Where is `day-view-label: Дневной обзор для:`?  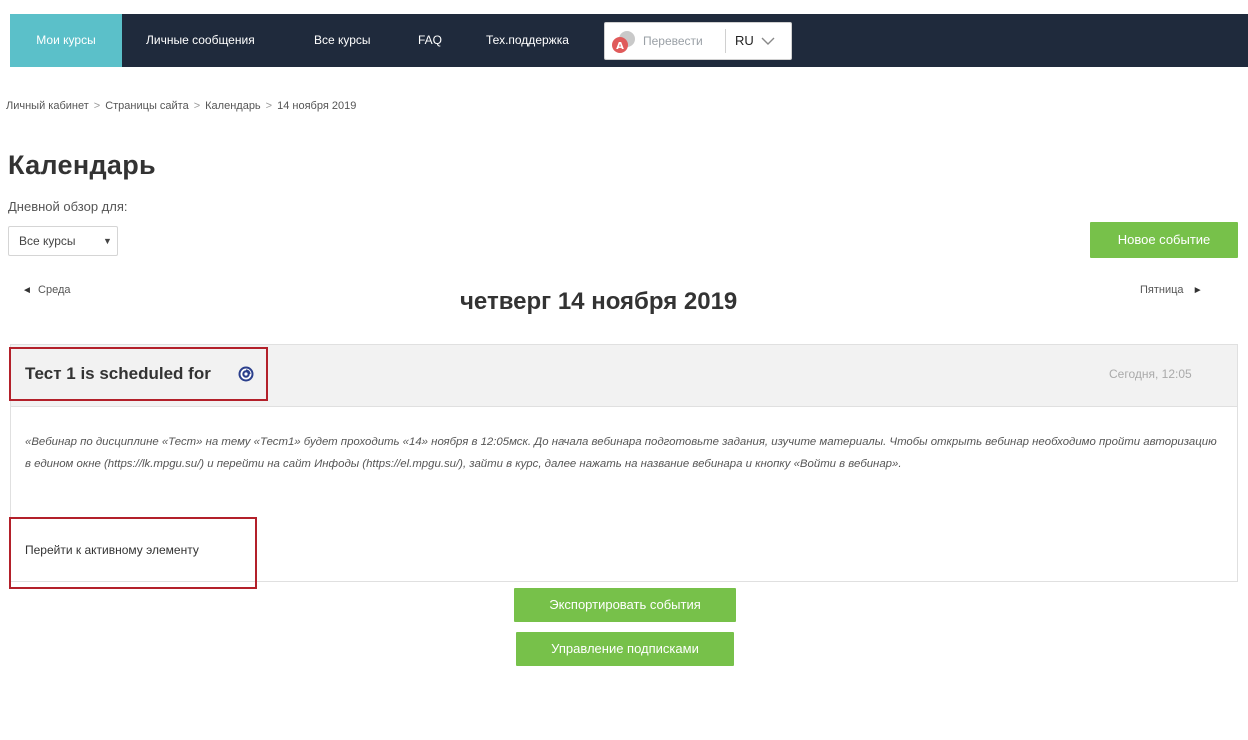
day-view-label: Дневной обзор для: is located at coordinates (68, 206).